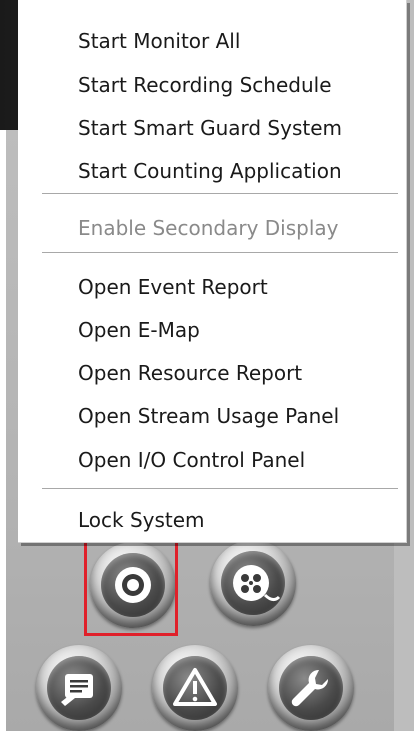 The width and height of the screenshot is (414, 731). What do you see at coordinates (205, 85) in the screenshot?
I see `menu-item-start-recording-schedule: Start Recording Schedule` at bounding box center [205, 85].